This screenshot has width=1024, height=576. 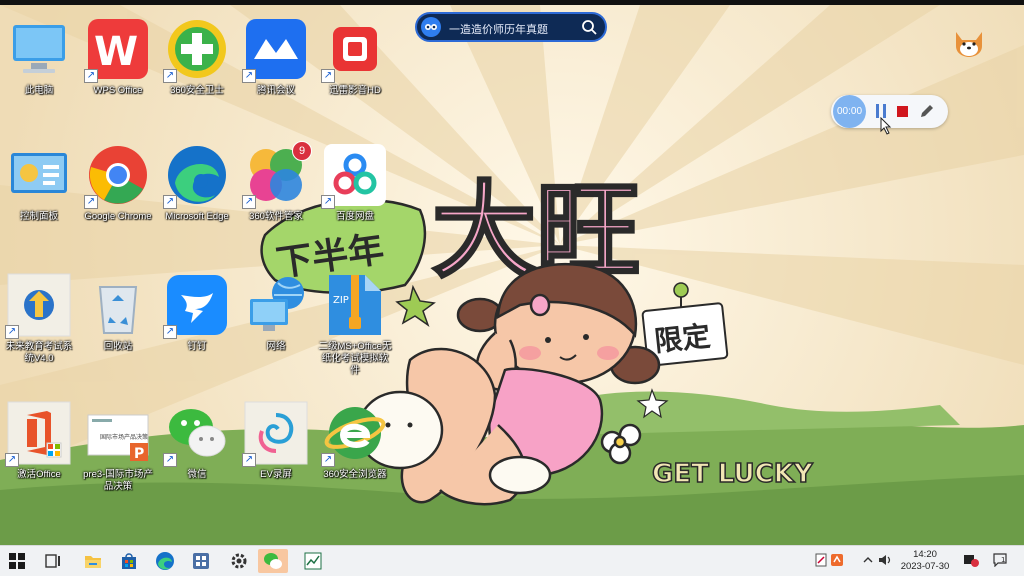 I want to click on dingtalk-icon: ↗, so click(x=196, y=306).